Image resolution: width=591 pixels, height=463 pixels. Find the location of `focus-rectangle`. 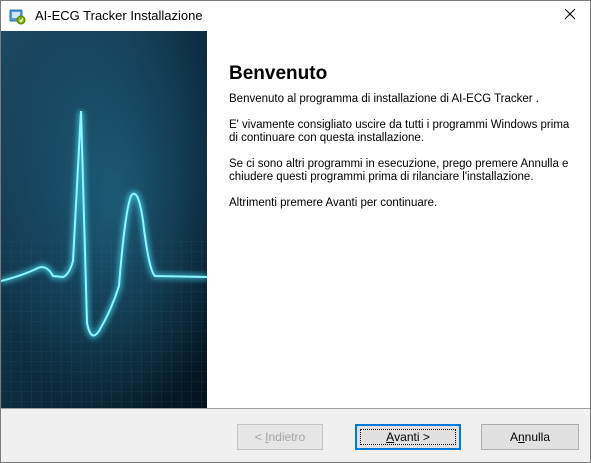

focus-rectangle is located at coordinates (408, 437).